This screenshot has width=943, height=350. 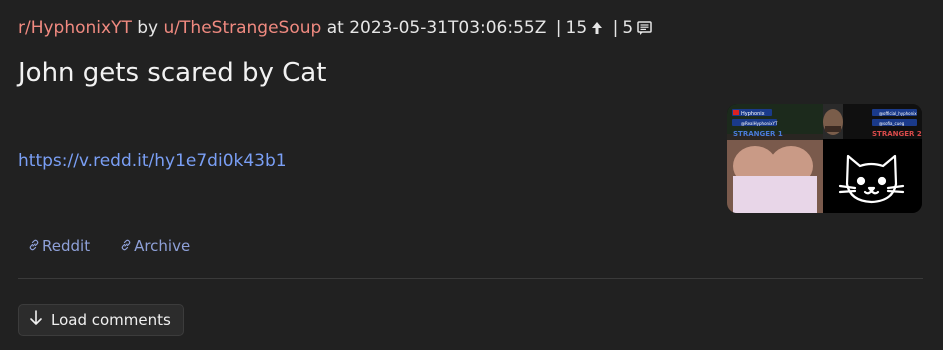 What do you see at coordinates (66, 246) in the screenshot?
I see `reddit-link-label: Reddit` at bounding box center [66, 246].